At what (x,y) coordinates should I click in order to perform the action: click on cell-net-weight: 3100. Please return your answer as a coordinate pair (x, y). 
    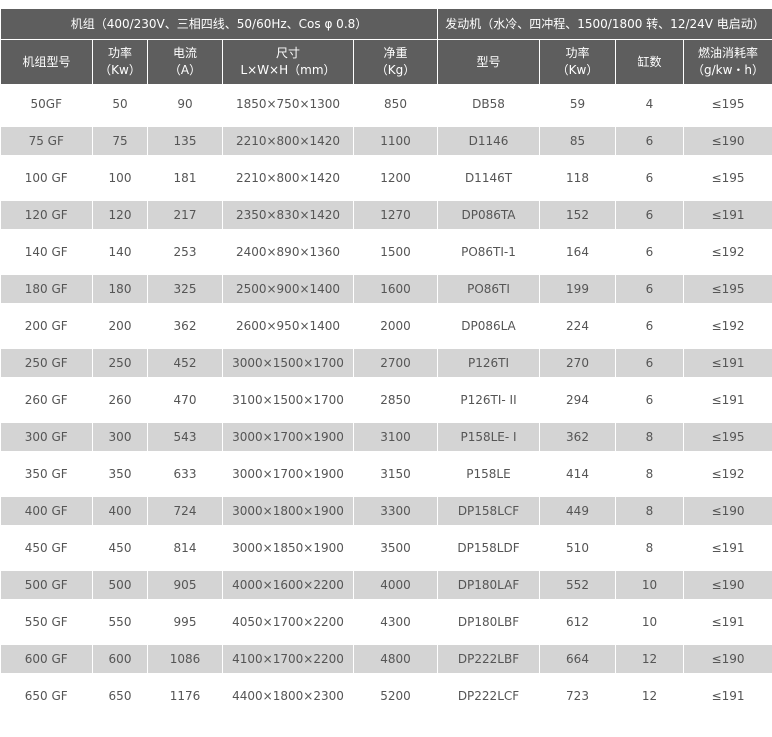
    Looking at the image, I should click on (395, 436).